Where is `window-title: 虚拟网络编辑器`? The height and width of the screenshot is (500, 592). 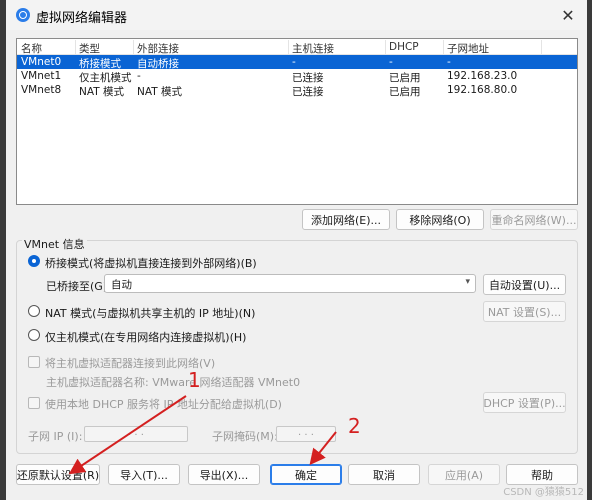
window-title: 虚拟网络编辑器 is located at coordinates (82, 18).